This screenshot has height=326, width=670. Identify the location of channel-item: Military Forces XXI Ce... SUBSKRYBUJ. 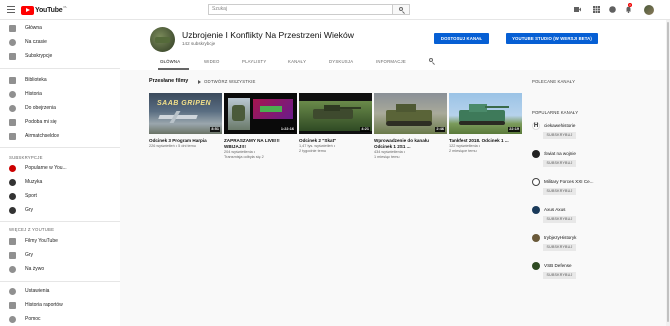
(592, 188).